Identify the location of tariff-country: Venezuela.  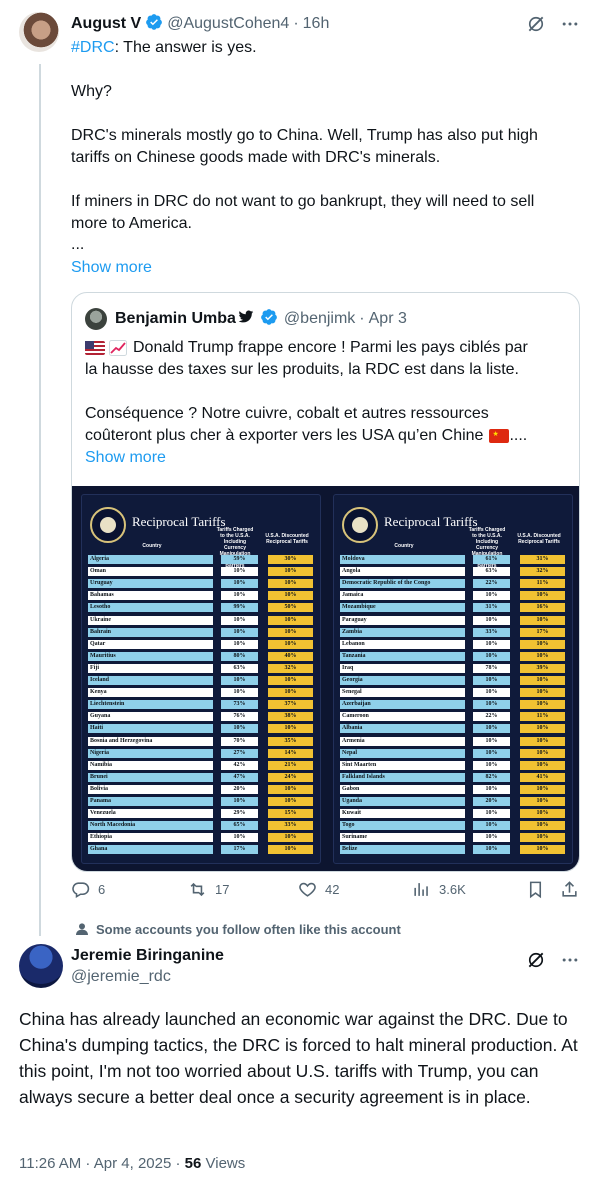
(150, 814).